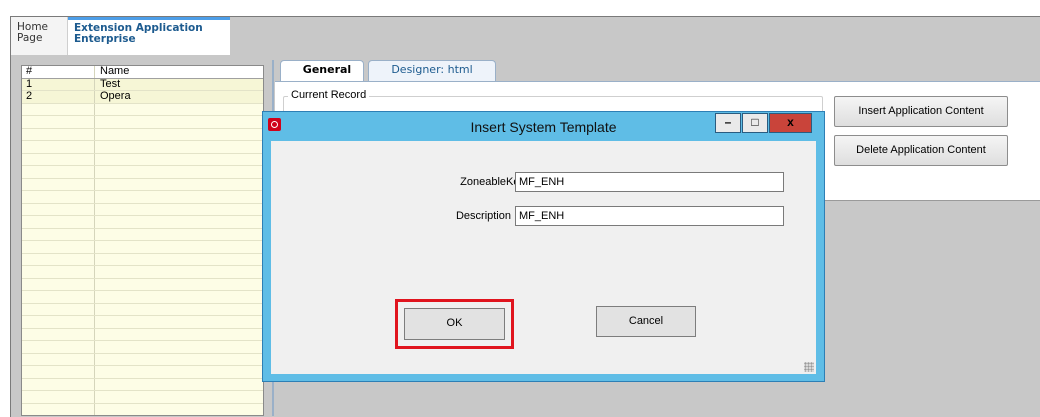  What do you see at coordinates (138, 33) in the screenshot?
I see `tab-extension-application-label: Extension Application Enterprise` at bounding box center [138, 33].